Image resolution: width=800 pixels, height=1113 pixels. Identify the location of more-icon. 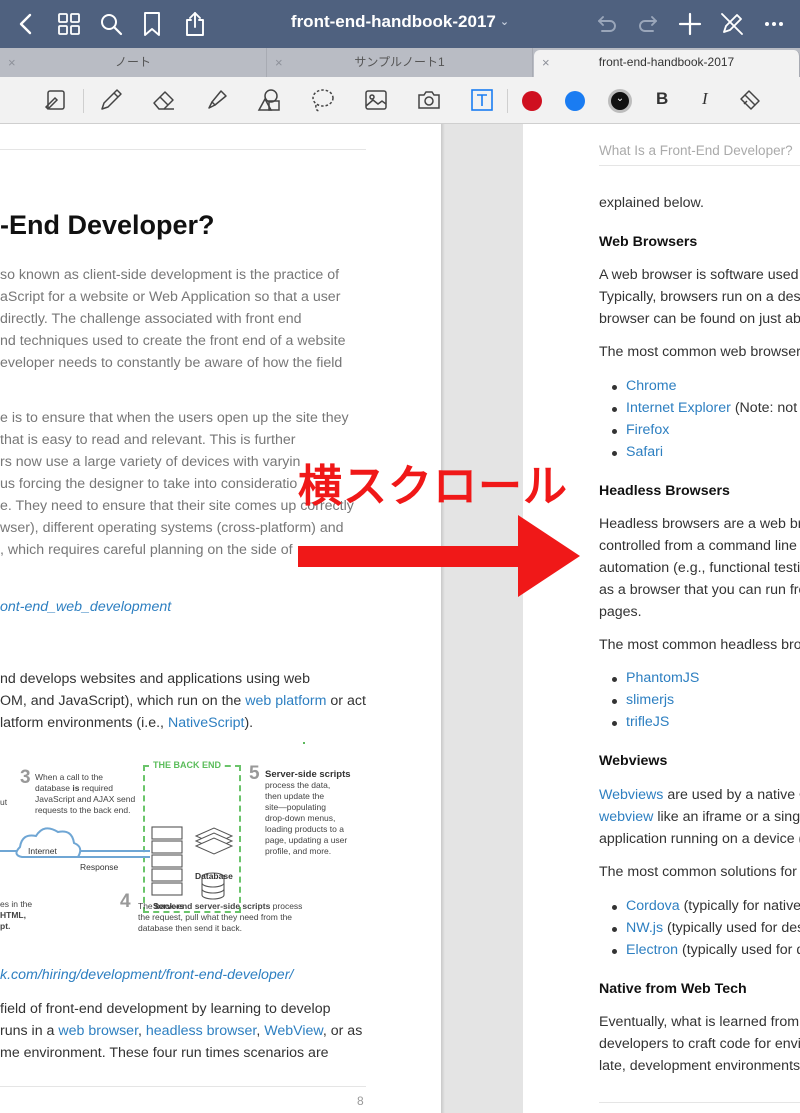
(774, 24).